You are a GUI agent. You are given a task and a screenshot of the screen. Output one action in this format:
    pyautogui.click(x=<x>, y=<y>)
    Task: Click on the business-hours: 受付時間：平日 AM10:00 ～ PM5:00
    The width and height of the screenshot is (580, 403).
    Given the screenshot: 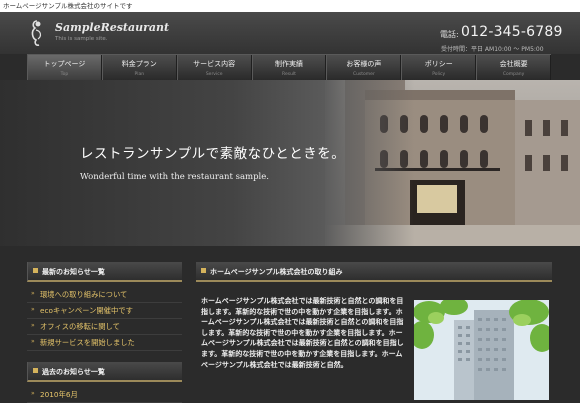 What is the action you would take?
    pyautogui.click(x=492, y=49)
    